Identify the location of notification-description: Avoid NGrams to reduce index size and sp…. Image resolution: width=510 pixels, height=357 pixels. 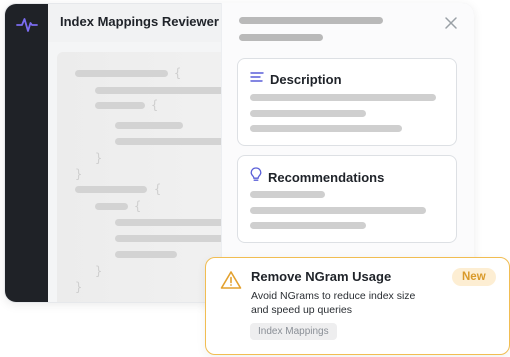
(333, 303).